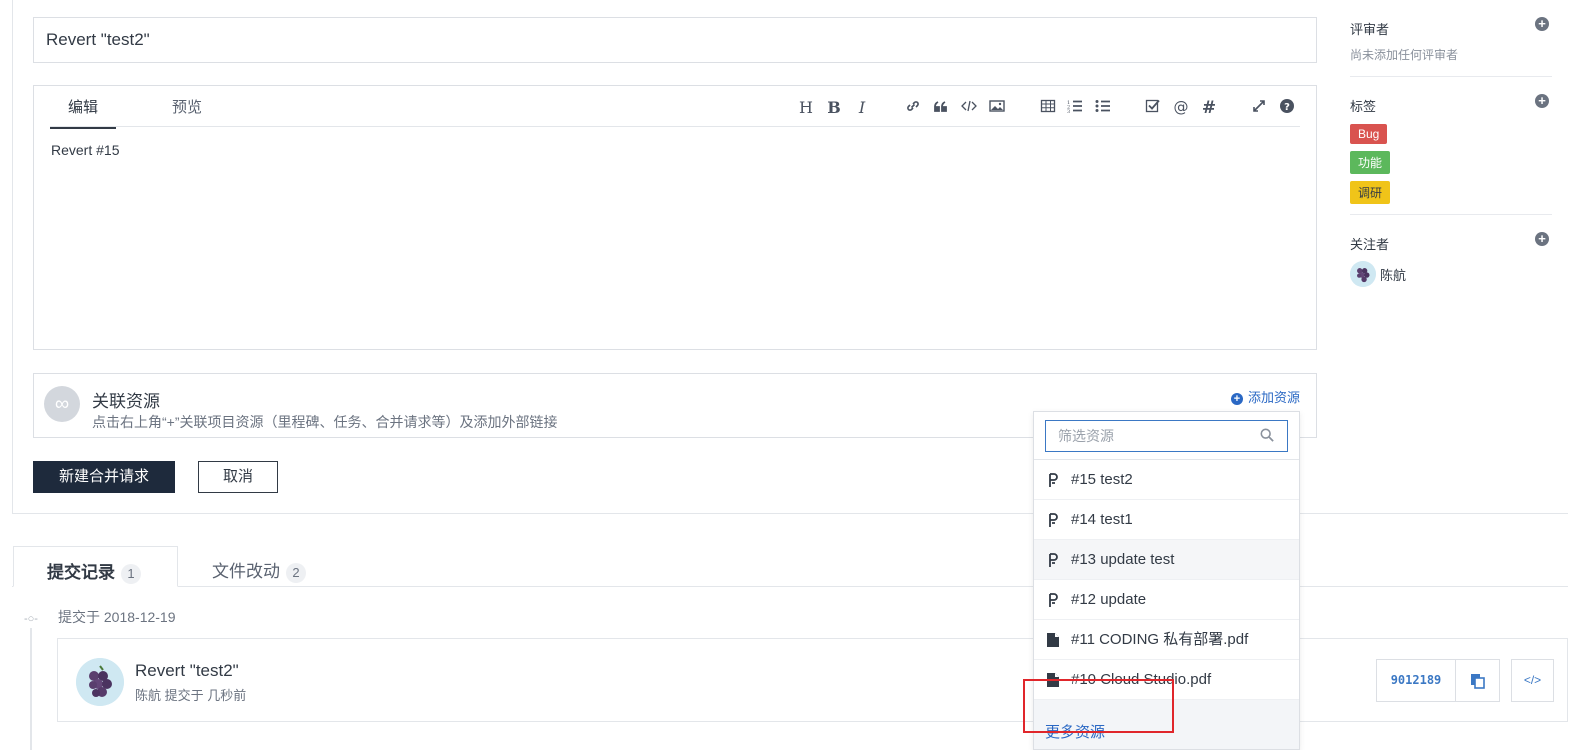  I want to click on code-icon: </>, so click(1532, 680).